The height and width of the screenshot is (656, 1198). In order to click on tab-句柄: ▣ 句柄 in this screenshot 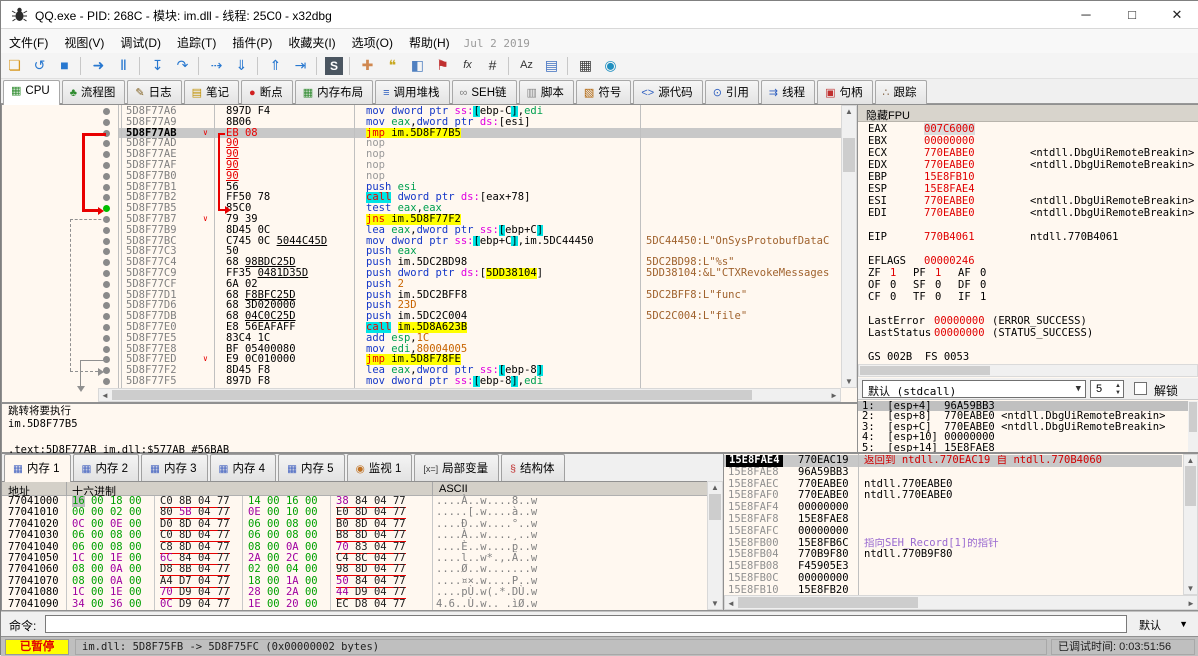, I will do `click(845, 92)`.